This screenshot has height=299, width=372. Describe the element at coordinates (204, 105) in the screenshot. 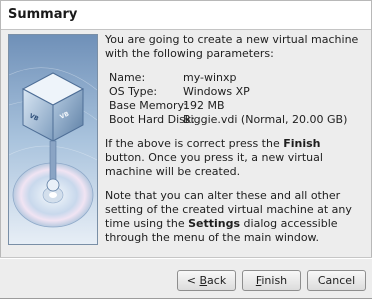

I see `param-value: 192 MB` at that location.